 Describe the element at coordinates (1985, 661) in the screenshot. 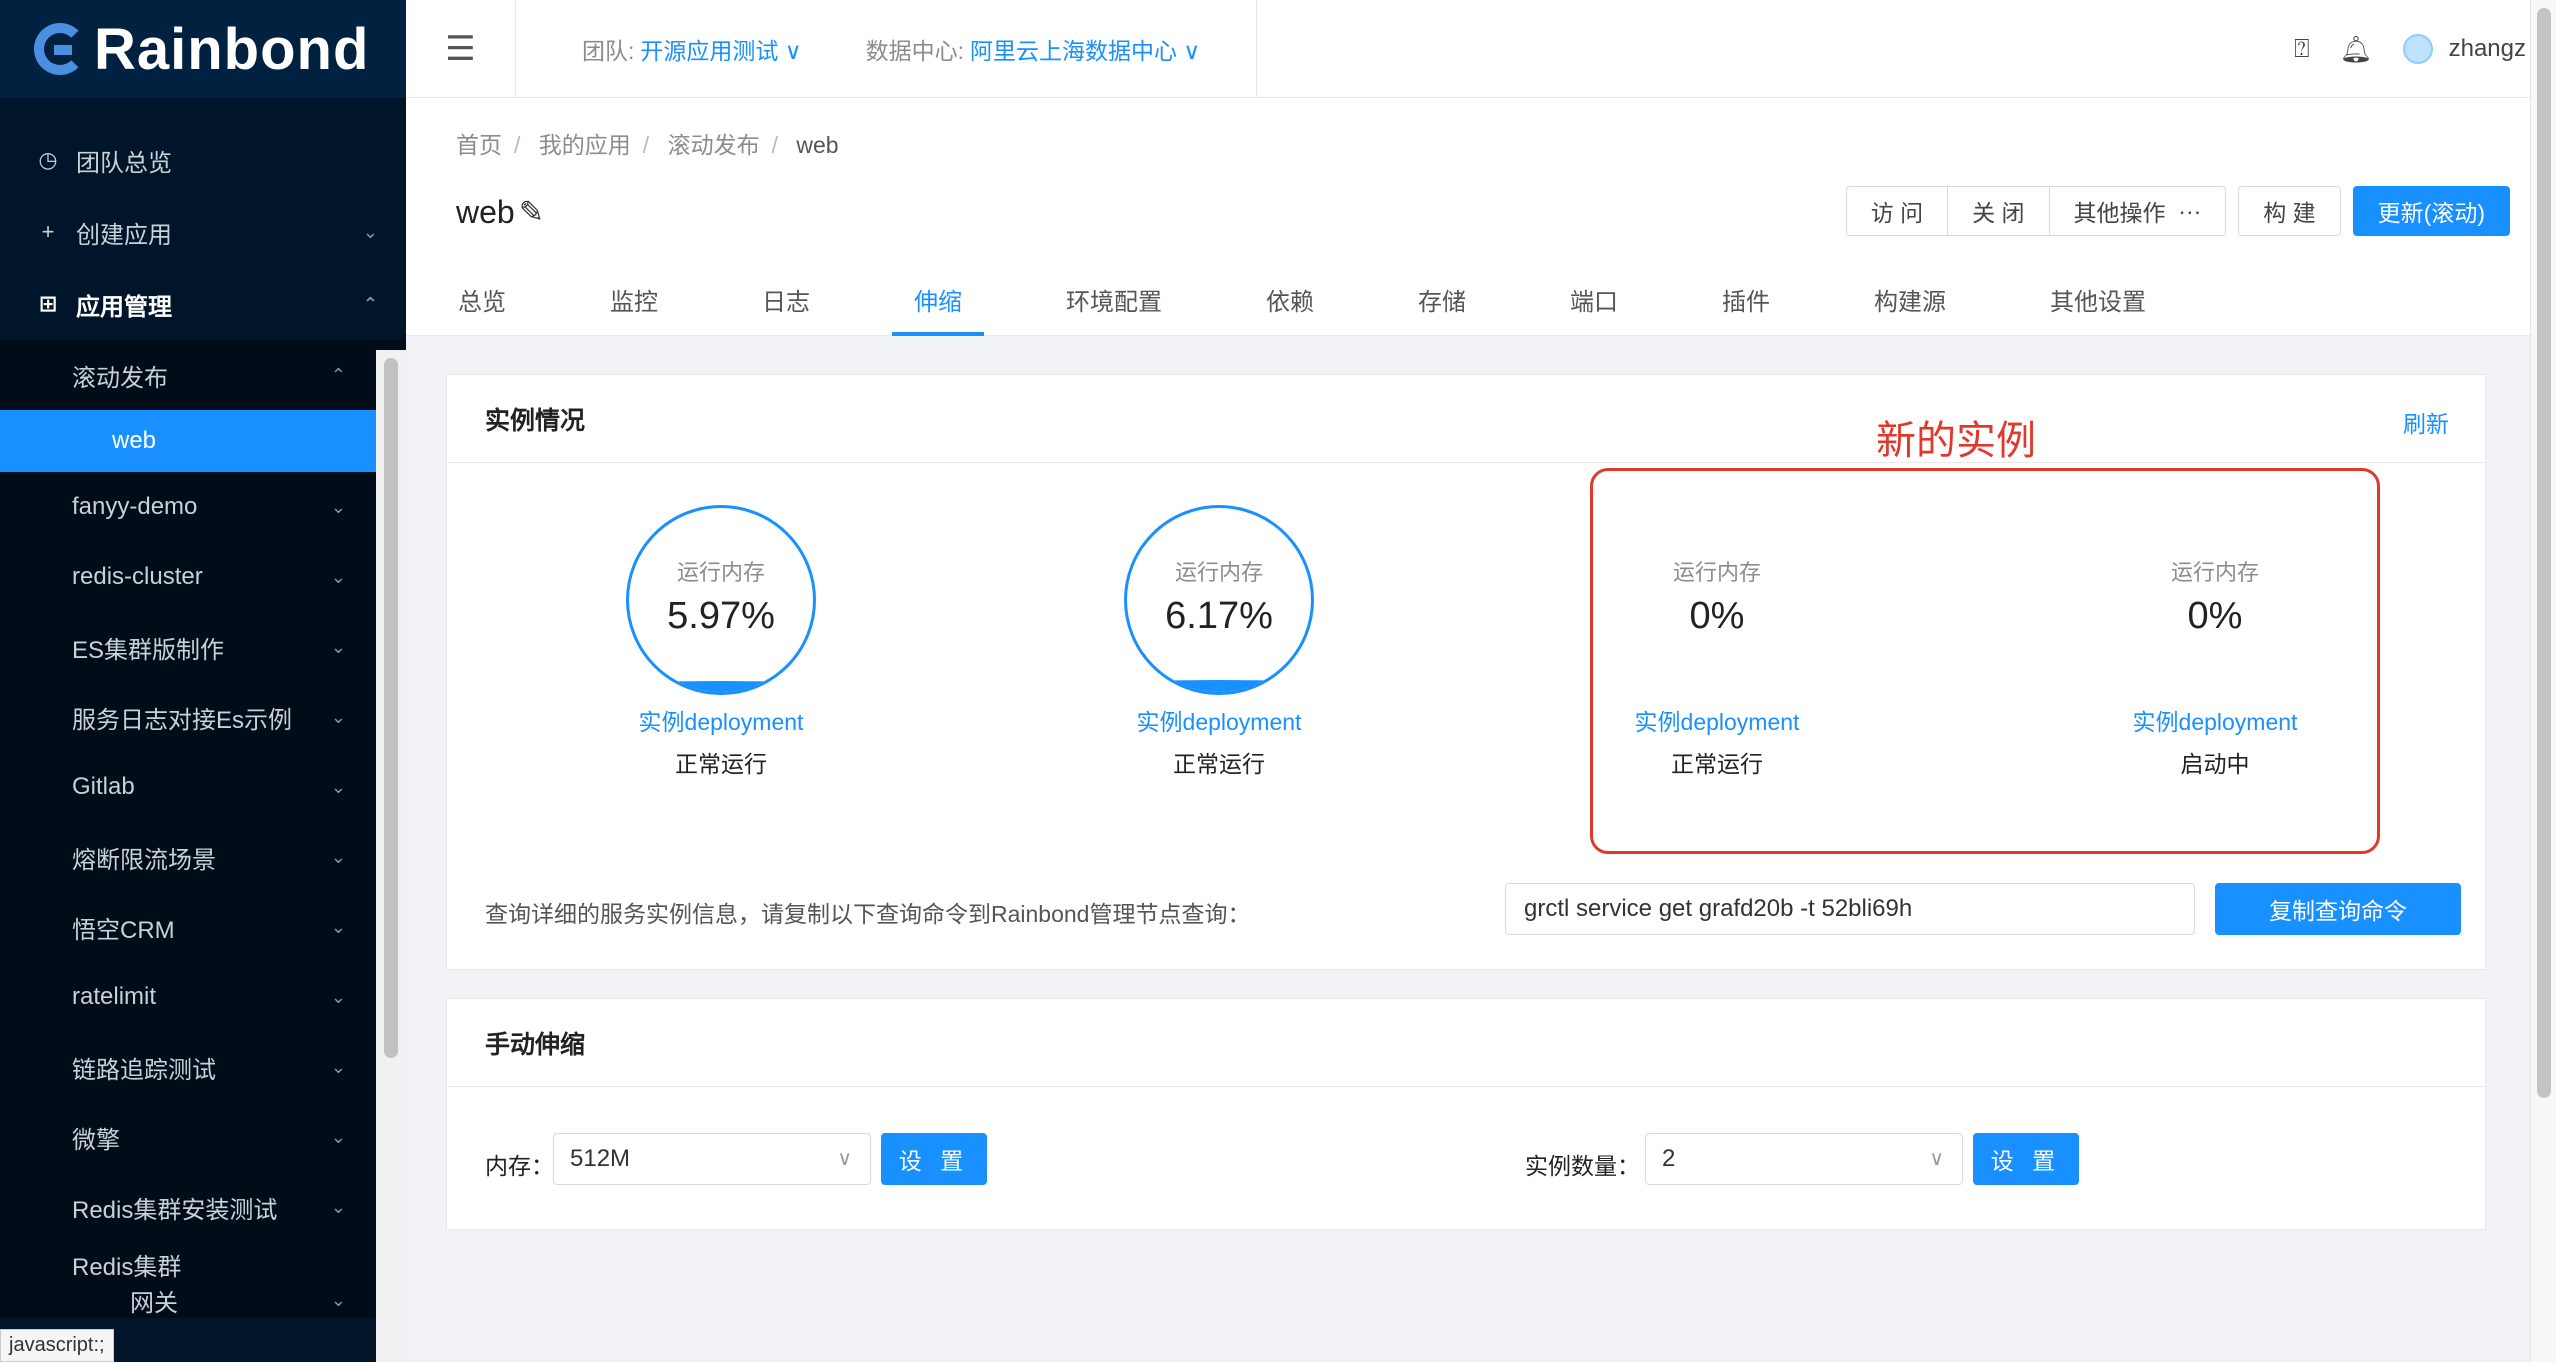

I see `annotation-box` at that location.